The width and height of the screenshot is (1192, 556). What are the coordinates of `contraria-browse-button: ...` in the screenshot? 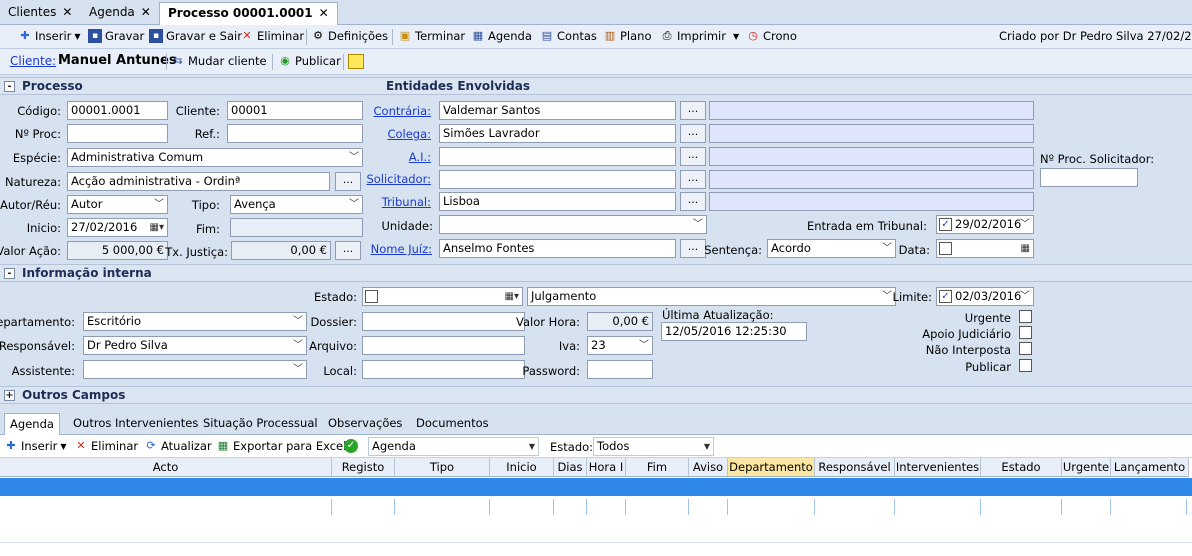 It's located at (693, 110).